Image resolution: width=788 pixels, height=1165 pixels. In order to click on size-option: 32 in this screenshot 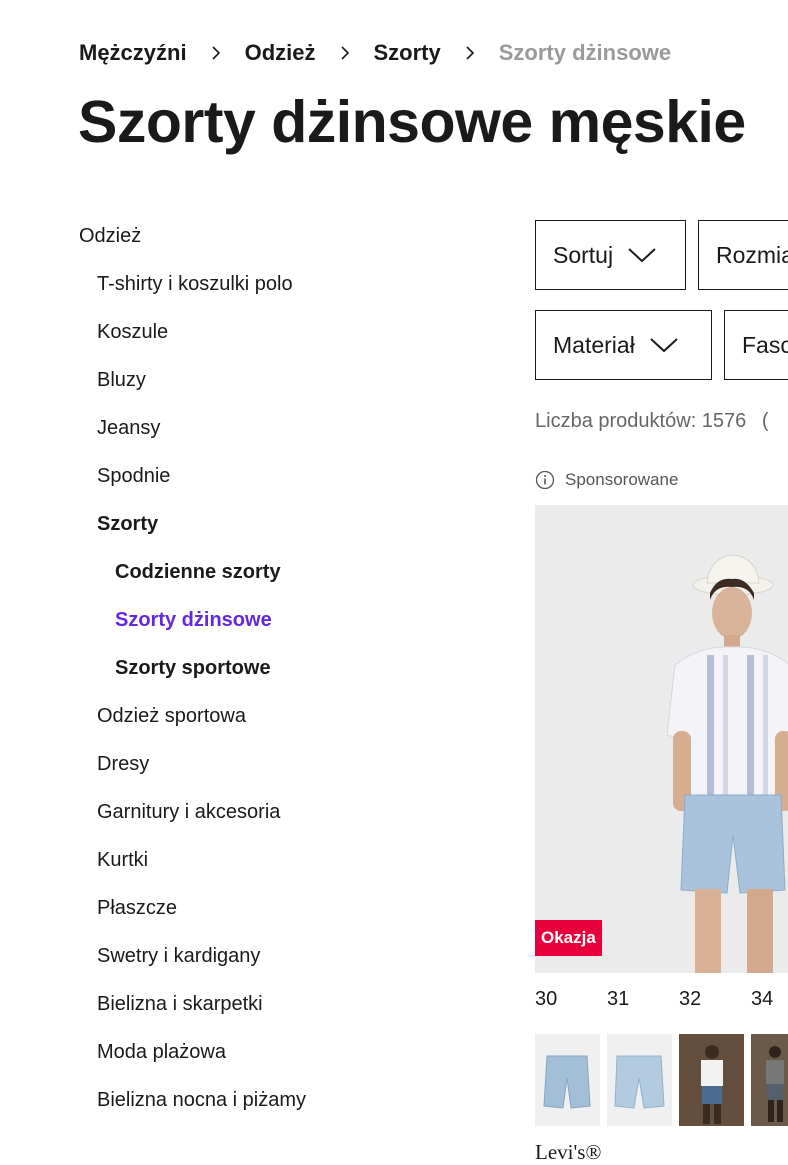, I will do `click(715, 999)`.